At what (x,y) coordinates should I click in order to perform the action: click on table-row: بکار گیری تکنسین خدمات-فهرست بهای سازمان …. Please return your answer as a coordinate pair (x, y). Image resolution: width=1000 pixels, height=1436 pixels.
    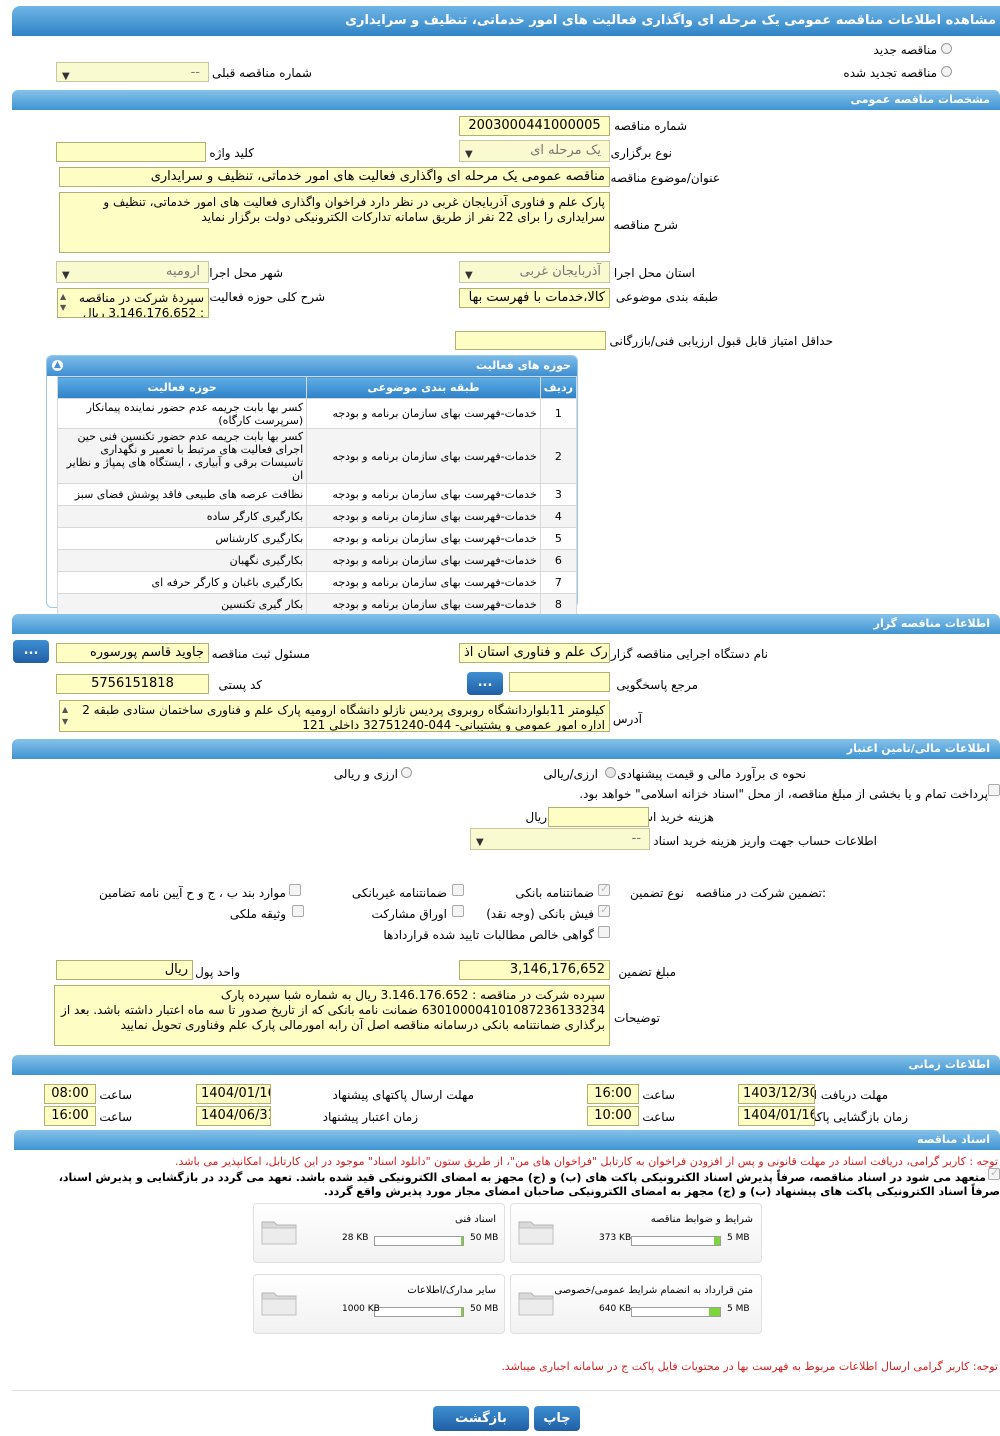
    Looking at the image, I should click on (317, 604).